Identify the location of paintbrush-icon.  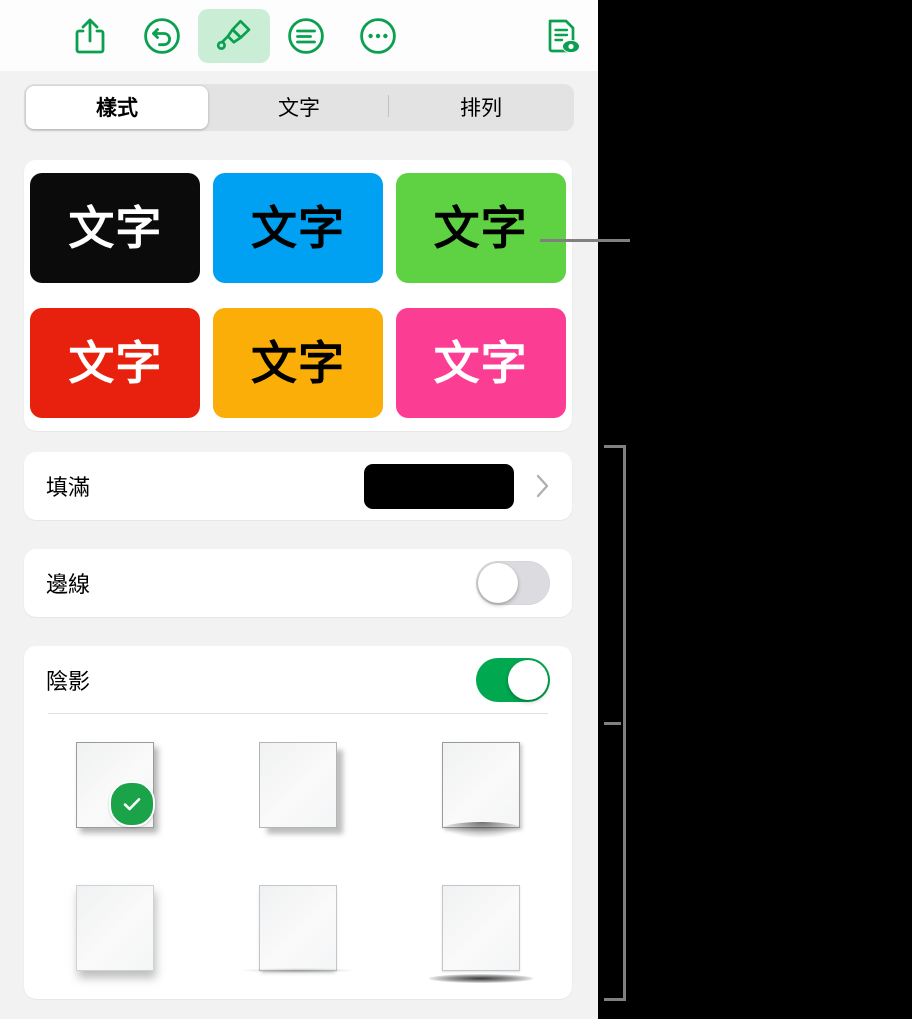
(234, 36).